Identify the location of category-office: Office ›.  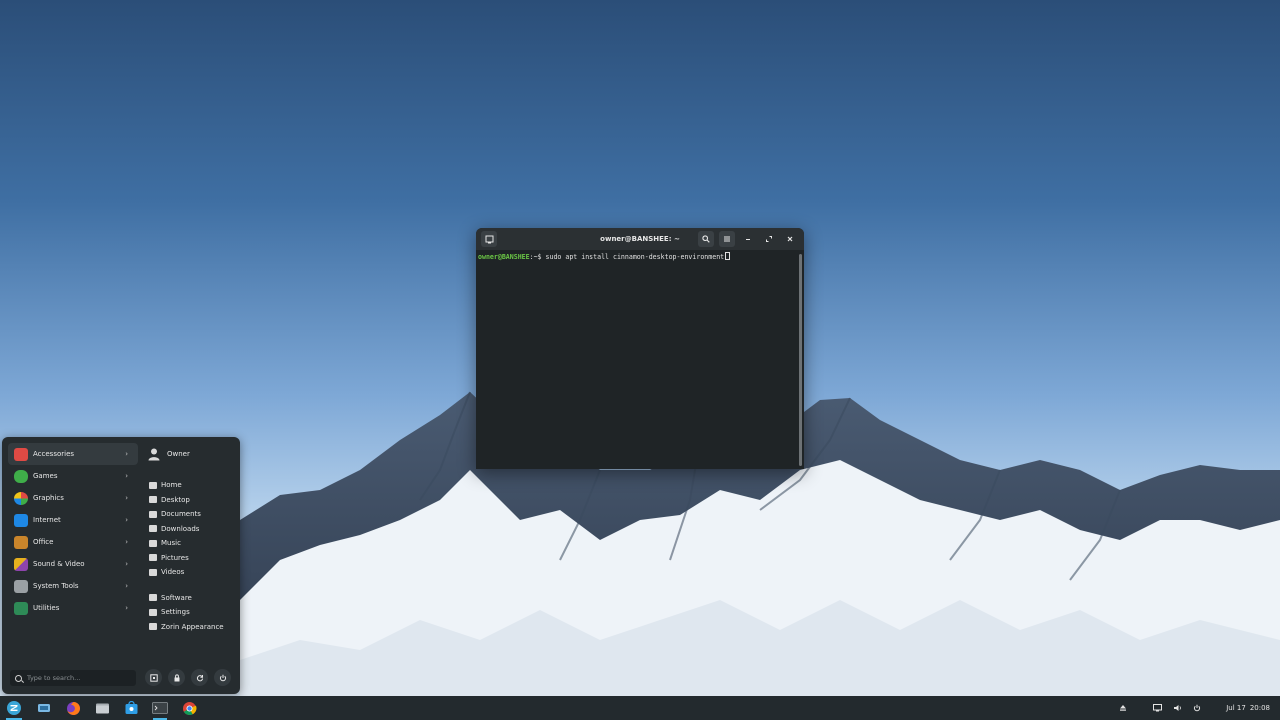
(73, 542).